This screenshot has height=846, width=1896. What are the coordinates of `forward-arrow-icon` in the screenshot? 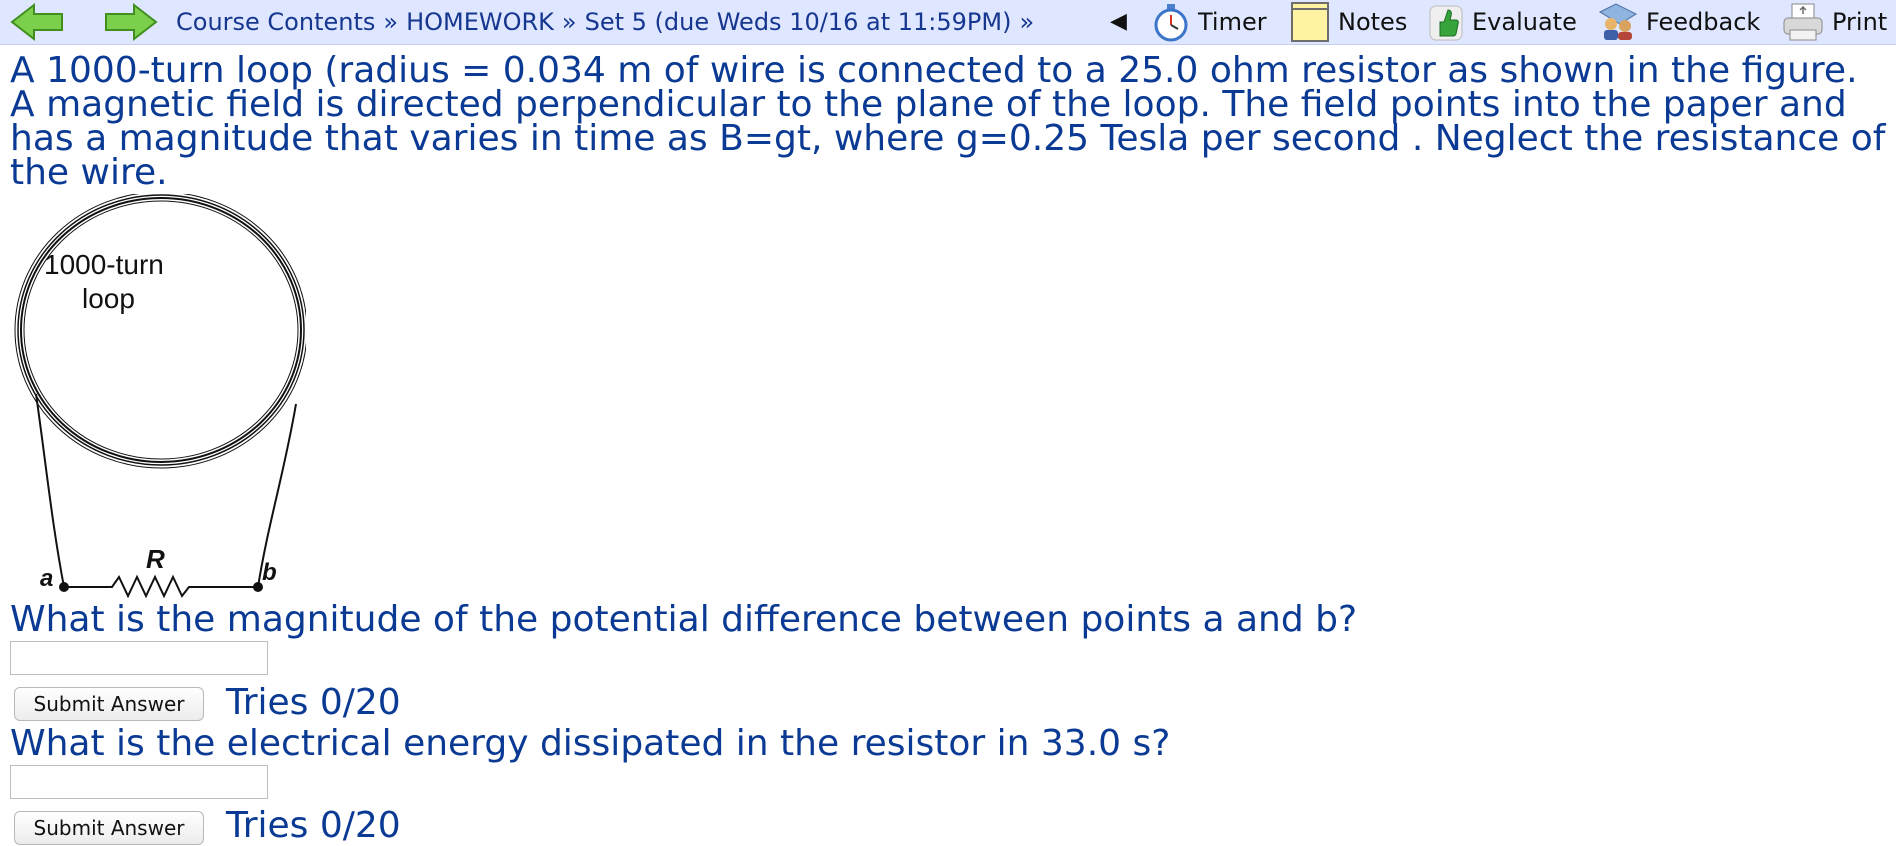 It's located at (131, 22).